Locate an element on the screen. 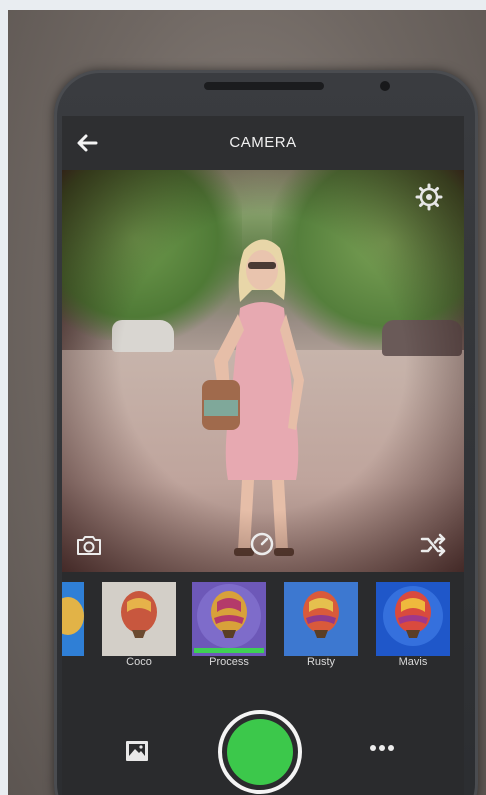 This screenshot has width=486, height=795. more-dots-icon is located at coordinates (382, 748).